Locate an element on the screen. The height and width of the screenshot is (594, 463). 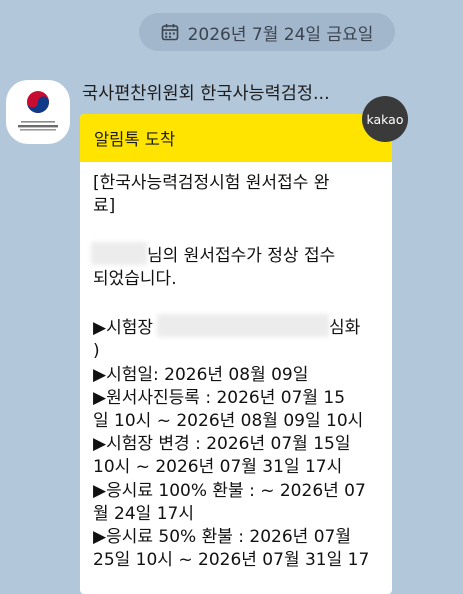
avatar is located at coordinates (38, 112).